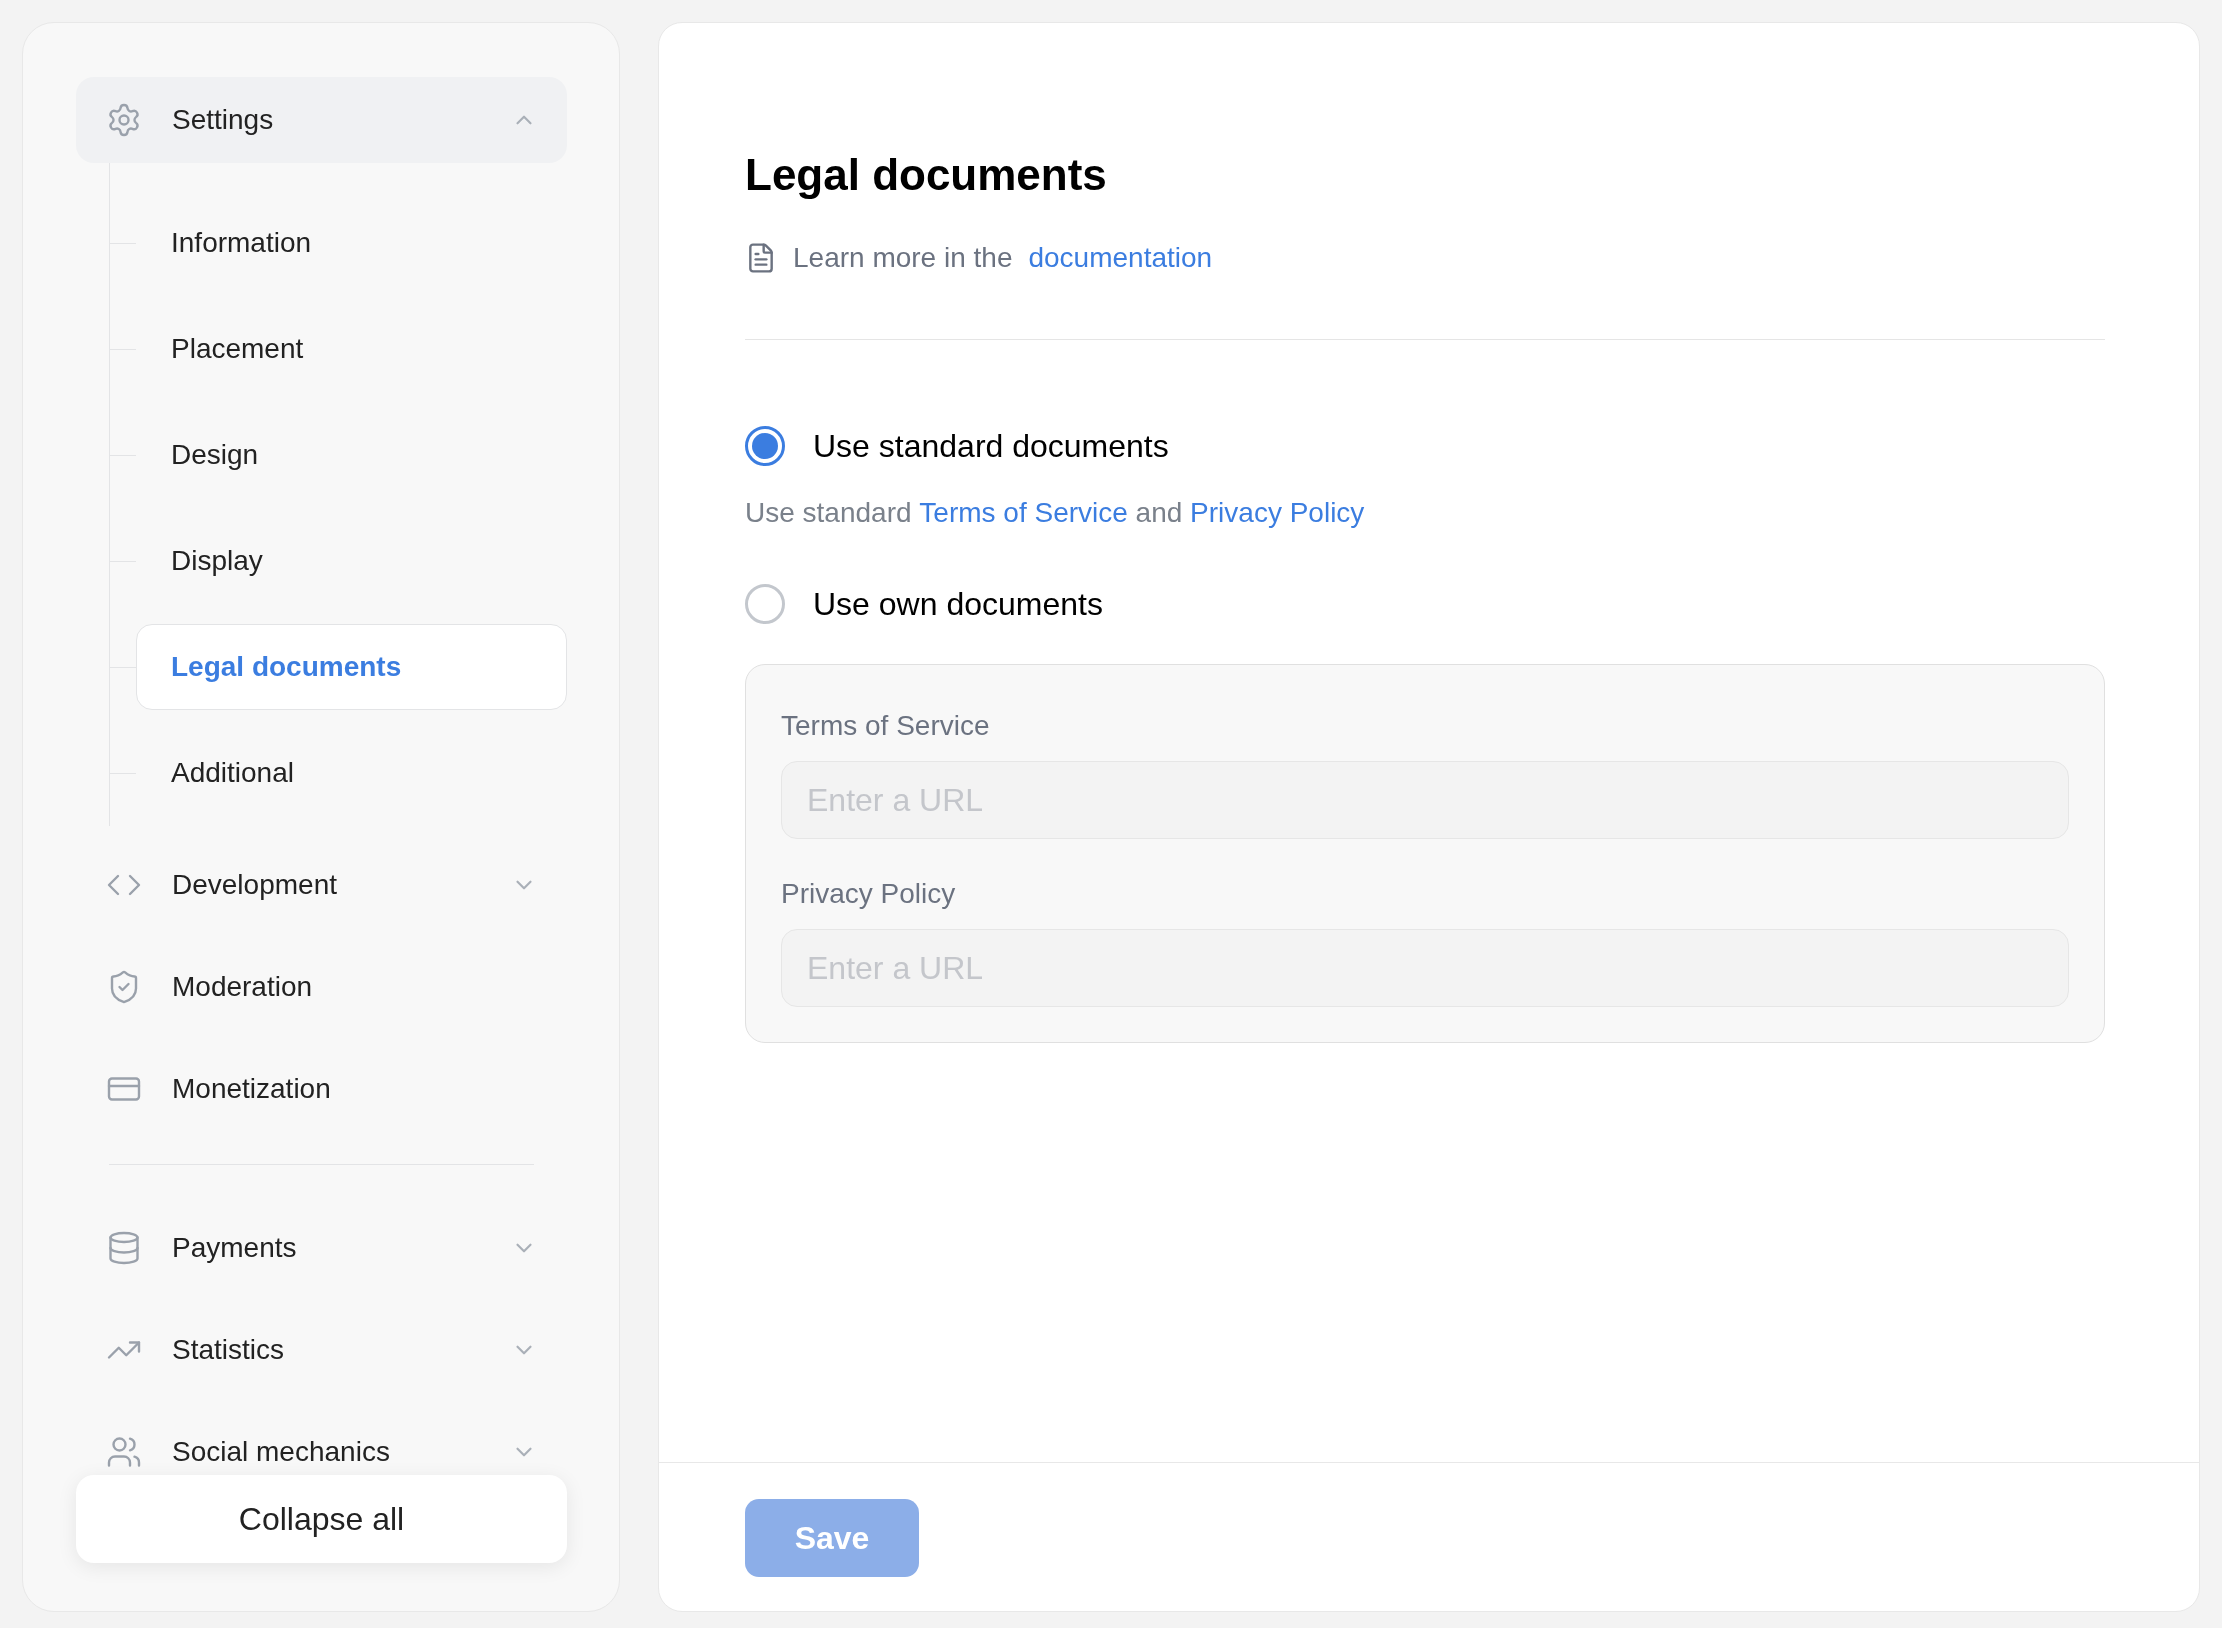  I want to click on gear-icon, so click(124, 120).